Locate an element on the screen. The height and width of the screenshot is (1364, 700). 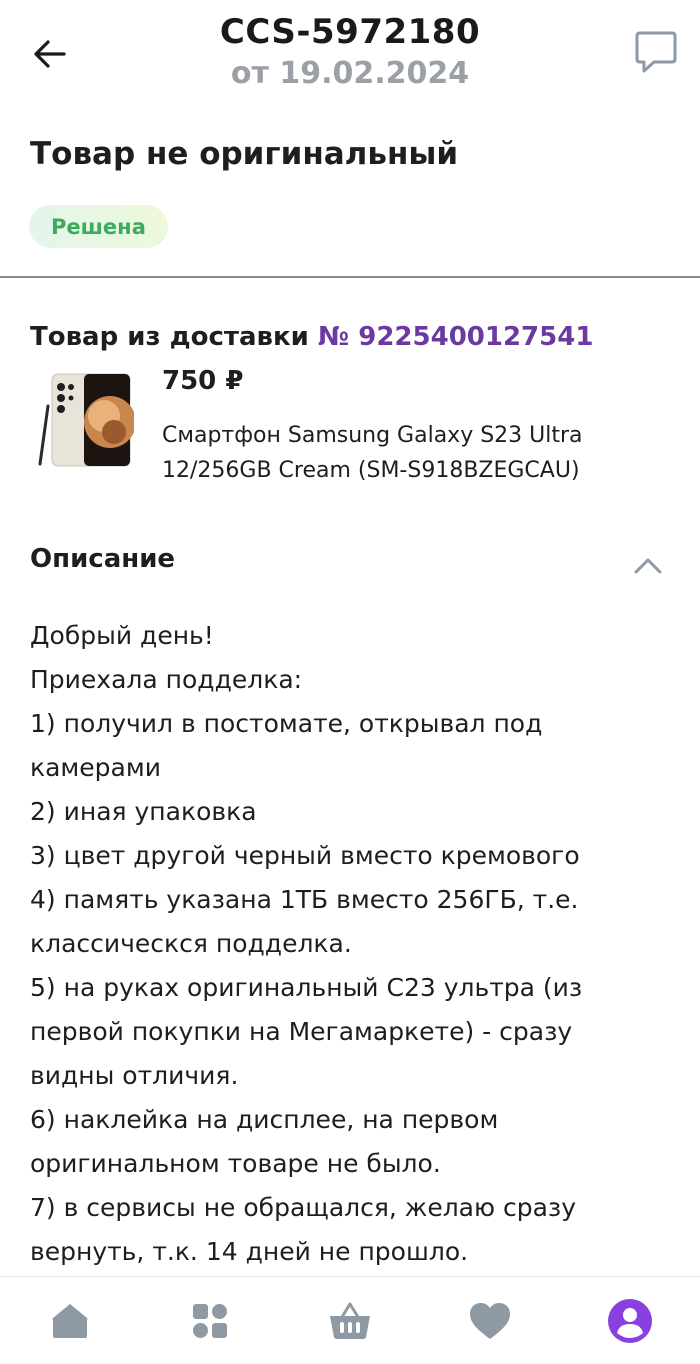
delivery-label: Товар из доставки is located at coordinates (169, 337).